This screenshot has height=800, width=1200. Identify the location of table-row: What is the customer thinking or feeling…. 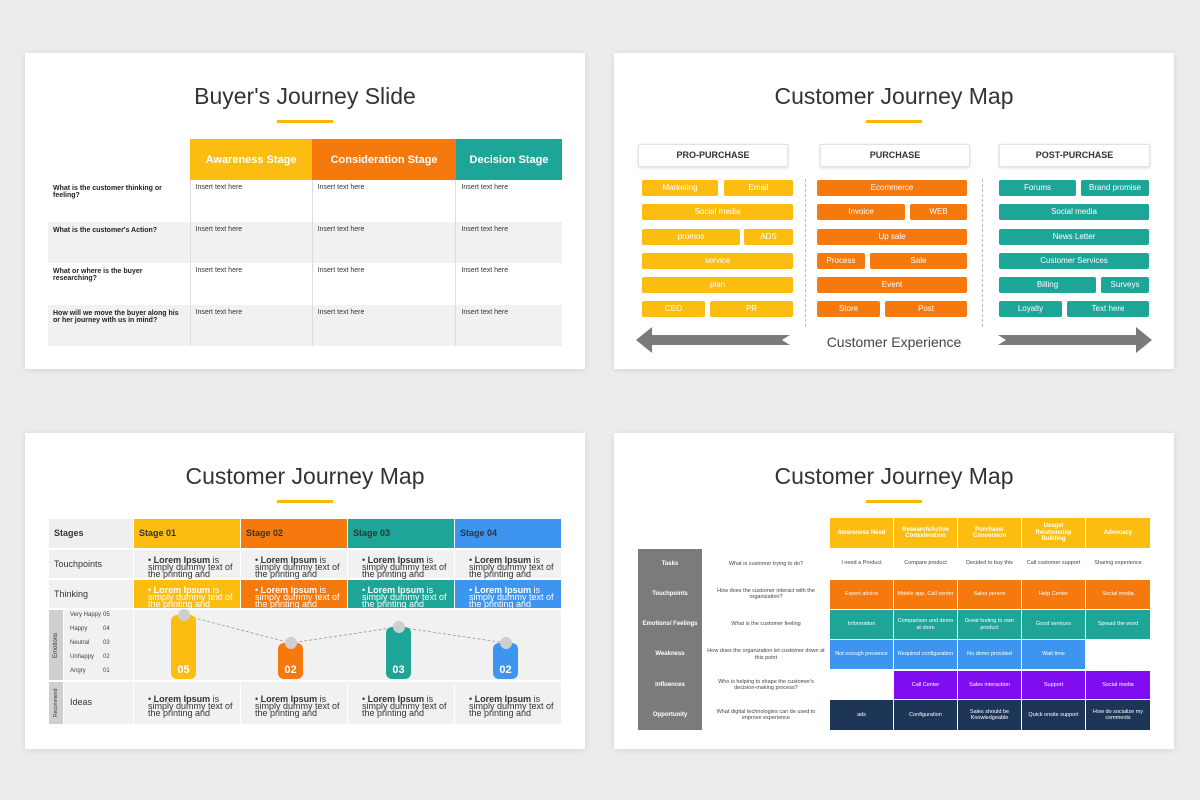
(305, 201).